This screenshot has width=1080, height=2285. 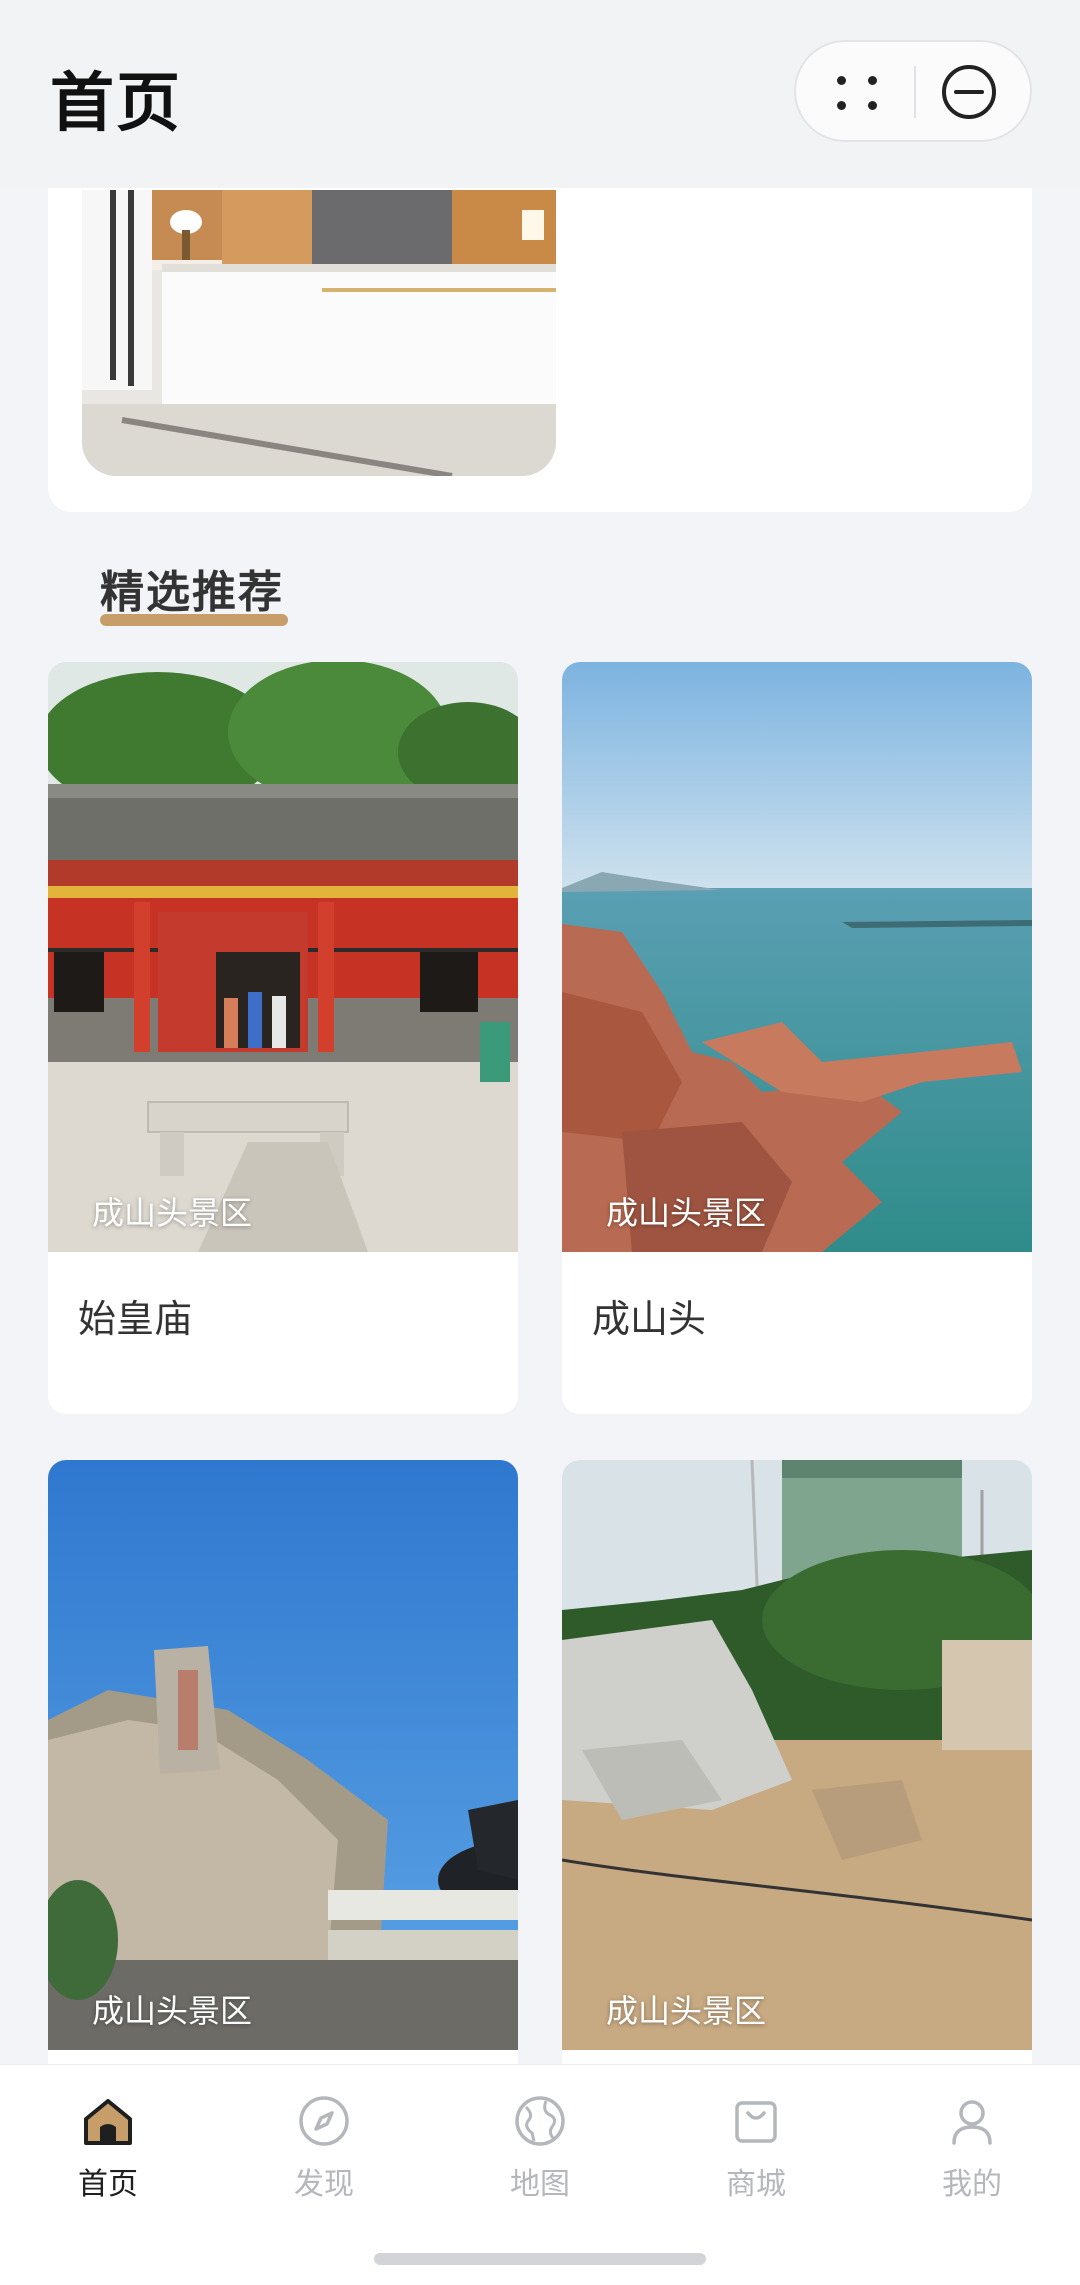 What do you see at coordinates (108, 2184) in the screenshot?
I see `tab-label: 首页` at bounding box center [108, 2184].